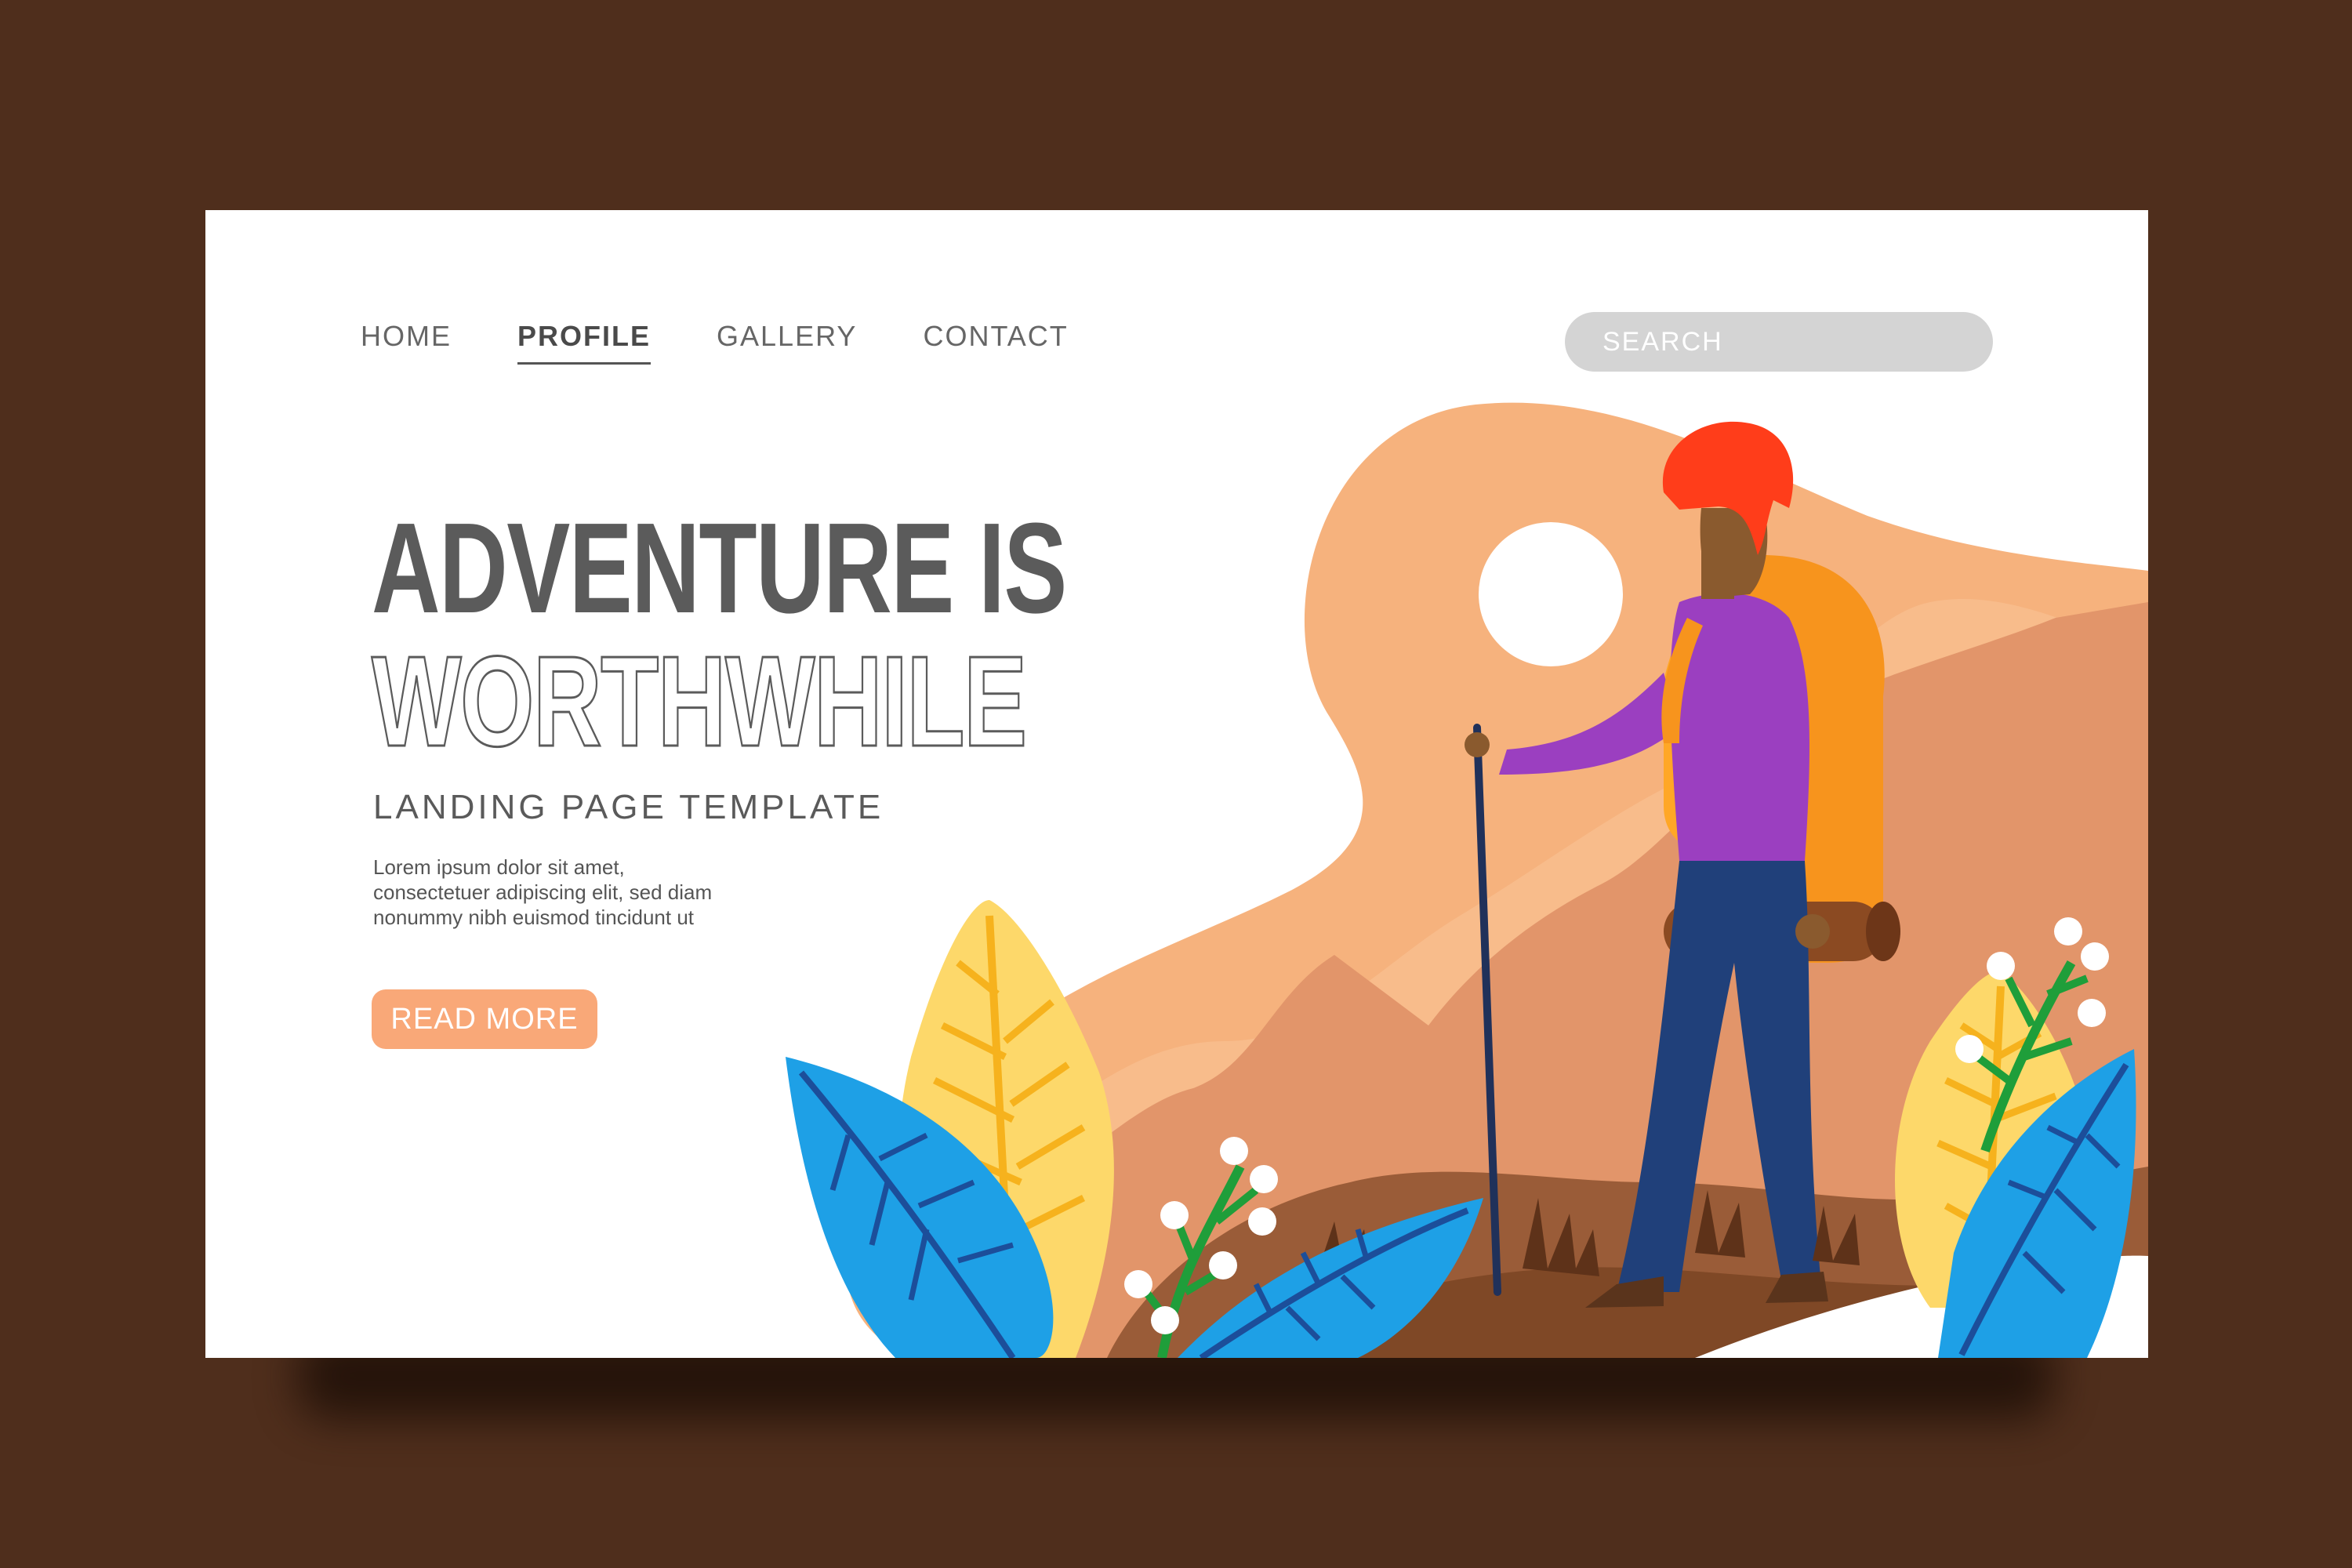 The height and width of the screenshot is (1568, 2352). Describe the element at coordinates (719, 568) in the screenshot. I see `hero-title-line1: ADVENTURE IS` at that location.